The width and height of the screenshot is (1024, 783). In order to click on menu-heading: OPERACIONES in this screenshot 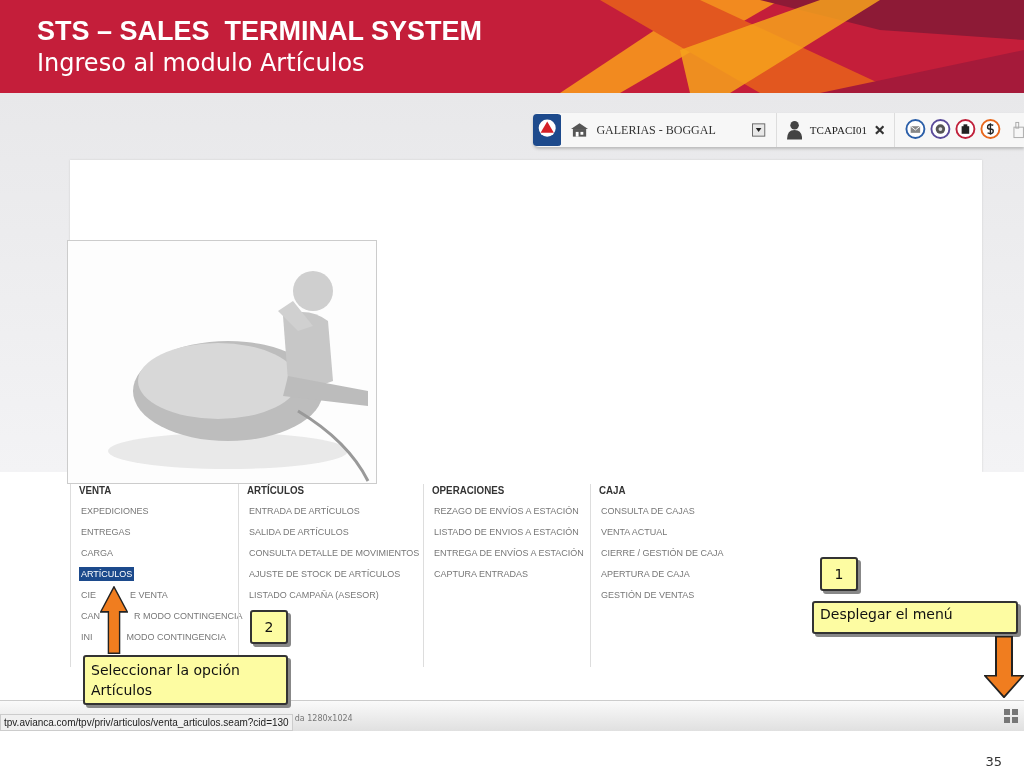, I will do `click(469, 491)`.